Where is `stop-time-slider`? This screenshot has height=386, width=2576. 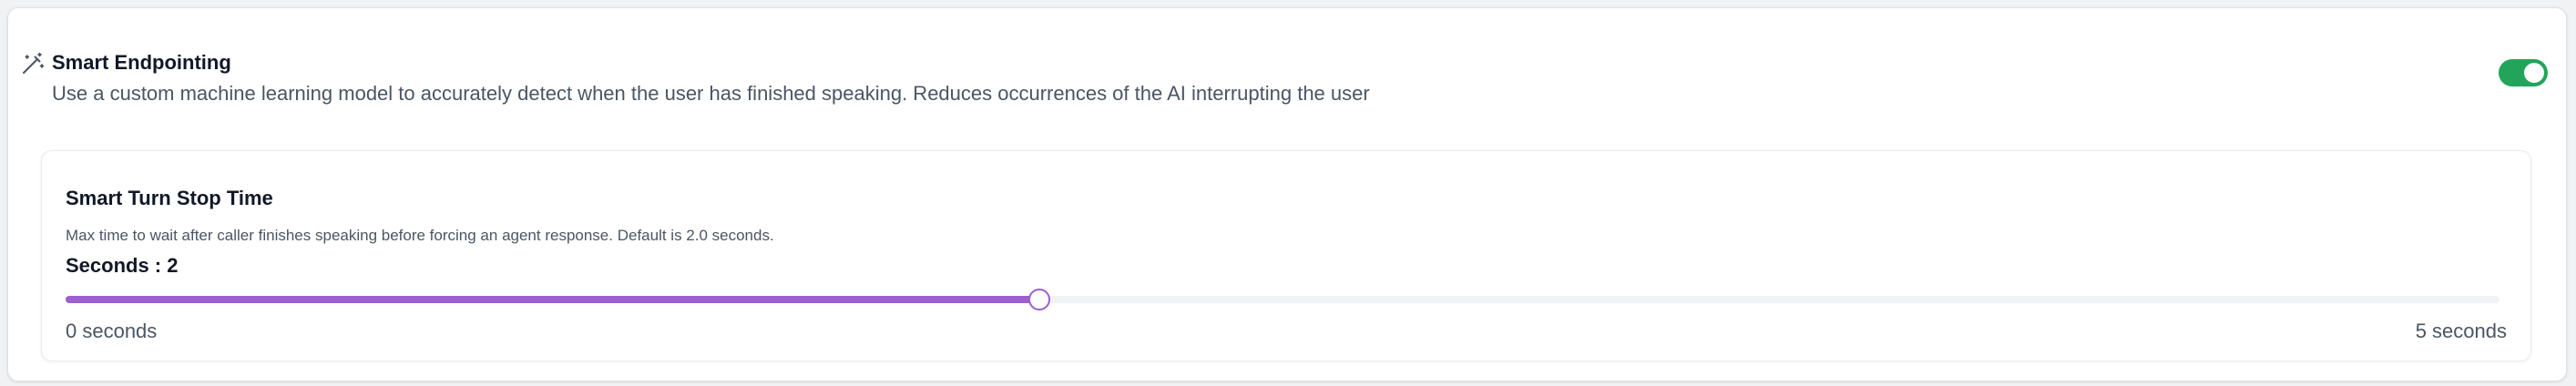
stop-time-slider is located at coordinates (1282, 299).